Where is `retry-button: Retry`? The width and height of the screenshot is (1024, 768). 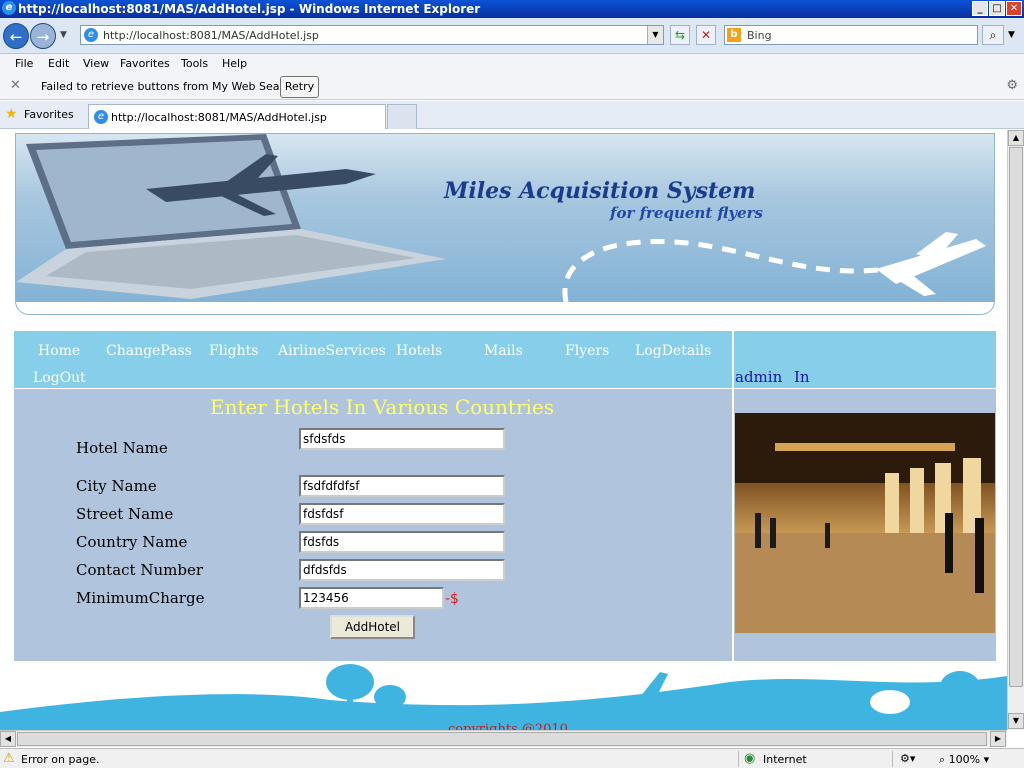 retry-button: Retry is located at coordinates (299, 87).